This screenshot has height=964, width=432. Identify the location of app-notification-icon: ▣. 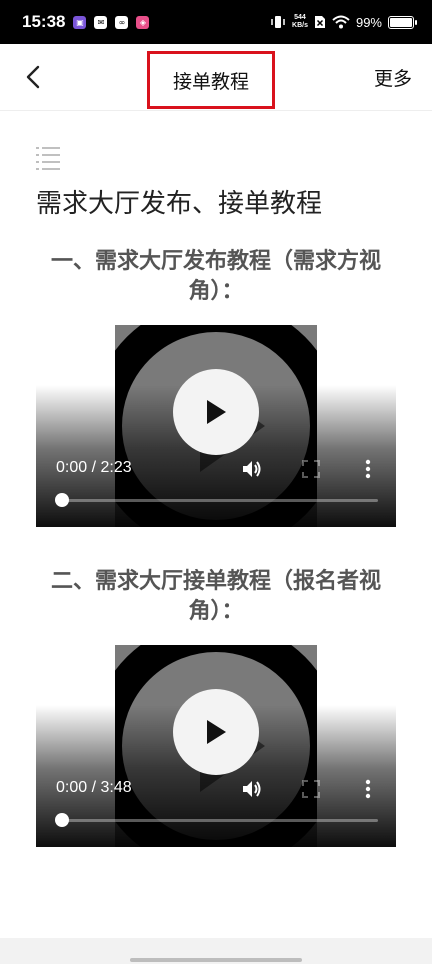
(80, 22).